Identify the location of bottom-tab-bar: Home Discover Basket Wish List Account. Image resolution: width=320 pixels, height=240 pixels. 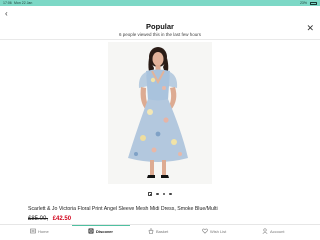
(160, 232).